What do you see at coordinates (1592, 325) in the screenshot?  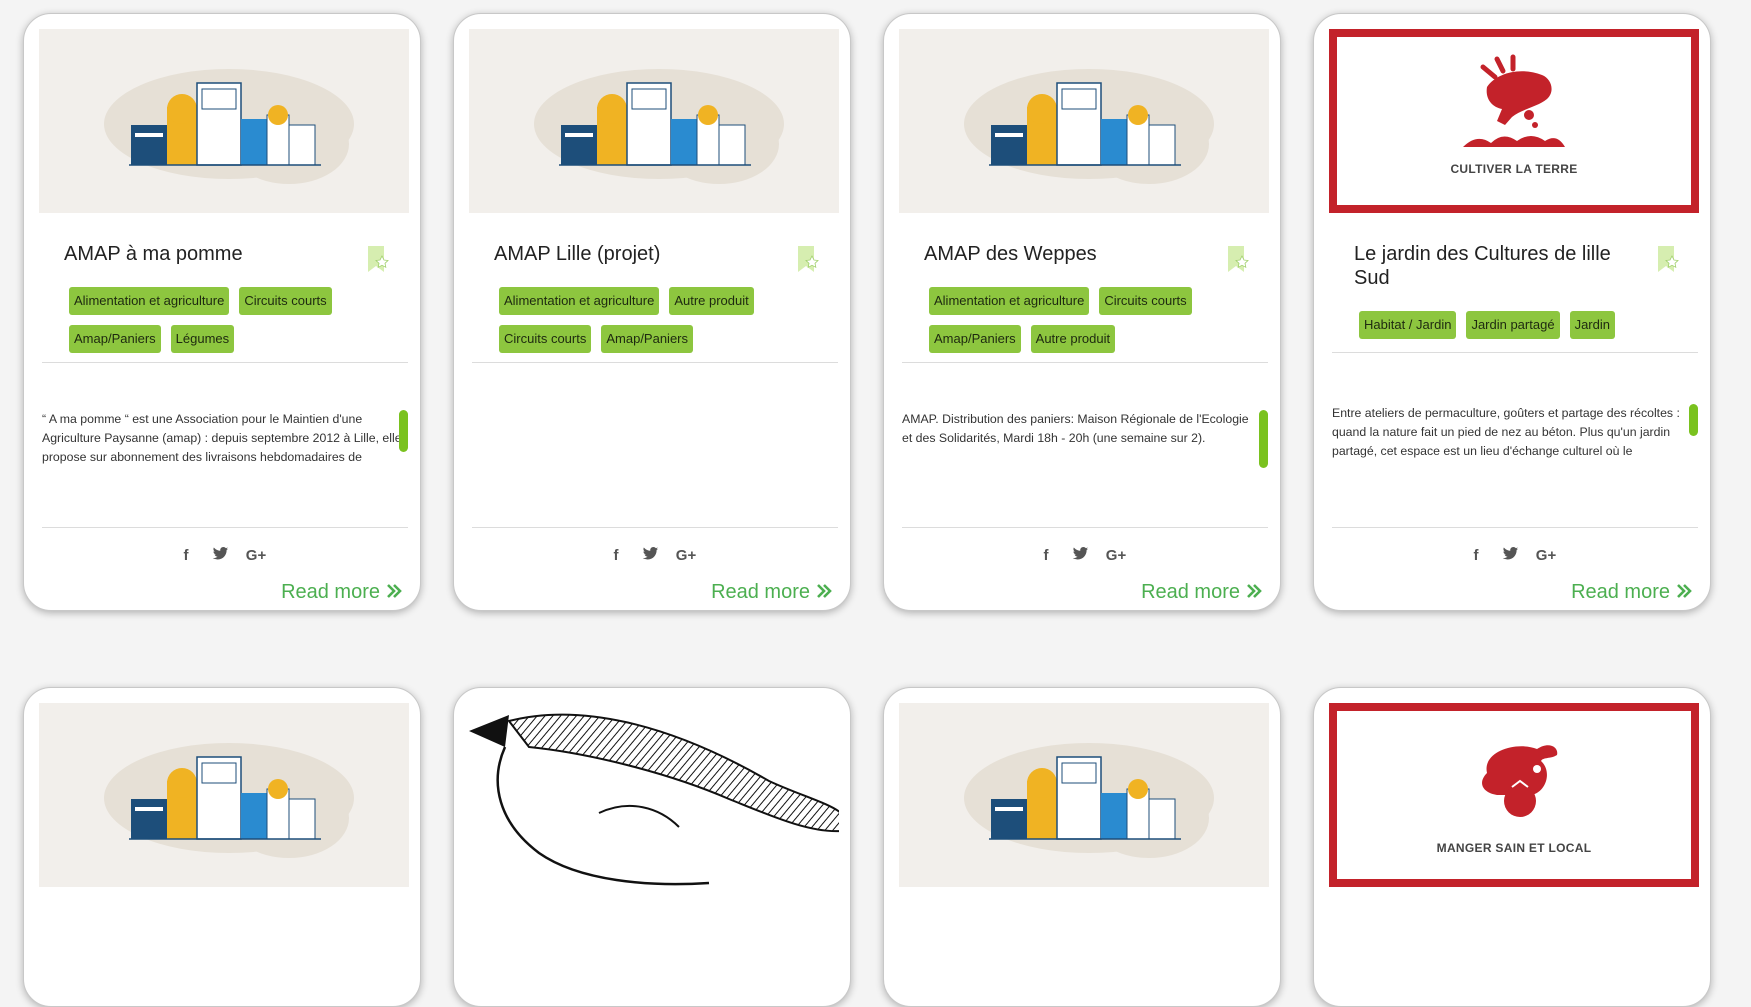 I see `tag: Jardin` at bounding box center [1592, 325].